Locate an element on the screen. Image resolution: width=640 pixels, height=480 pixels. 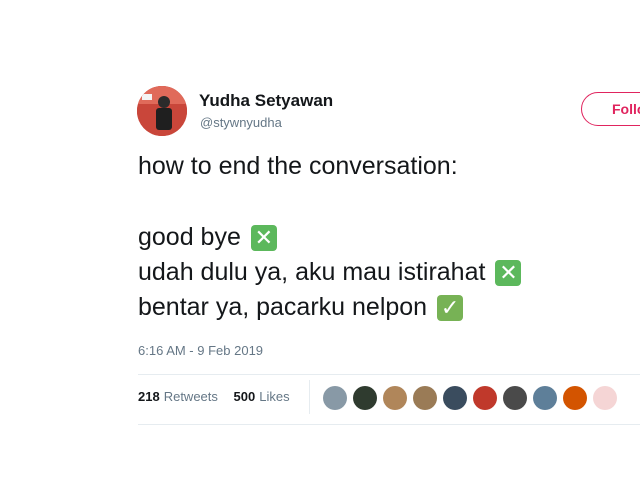
likes-label: Likes is located at coordinates (274, 396).